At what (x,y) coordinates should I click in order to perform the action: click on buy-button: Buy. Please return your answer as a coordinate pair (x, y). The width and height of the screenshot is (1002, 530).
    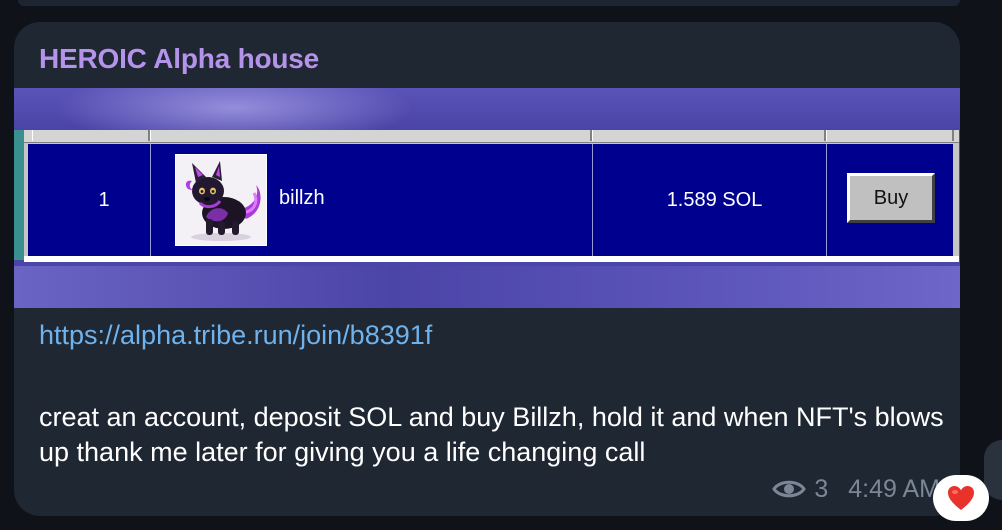
    Looking at the image, I should click on (891, 198).